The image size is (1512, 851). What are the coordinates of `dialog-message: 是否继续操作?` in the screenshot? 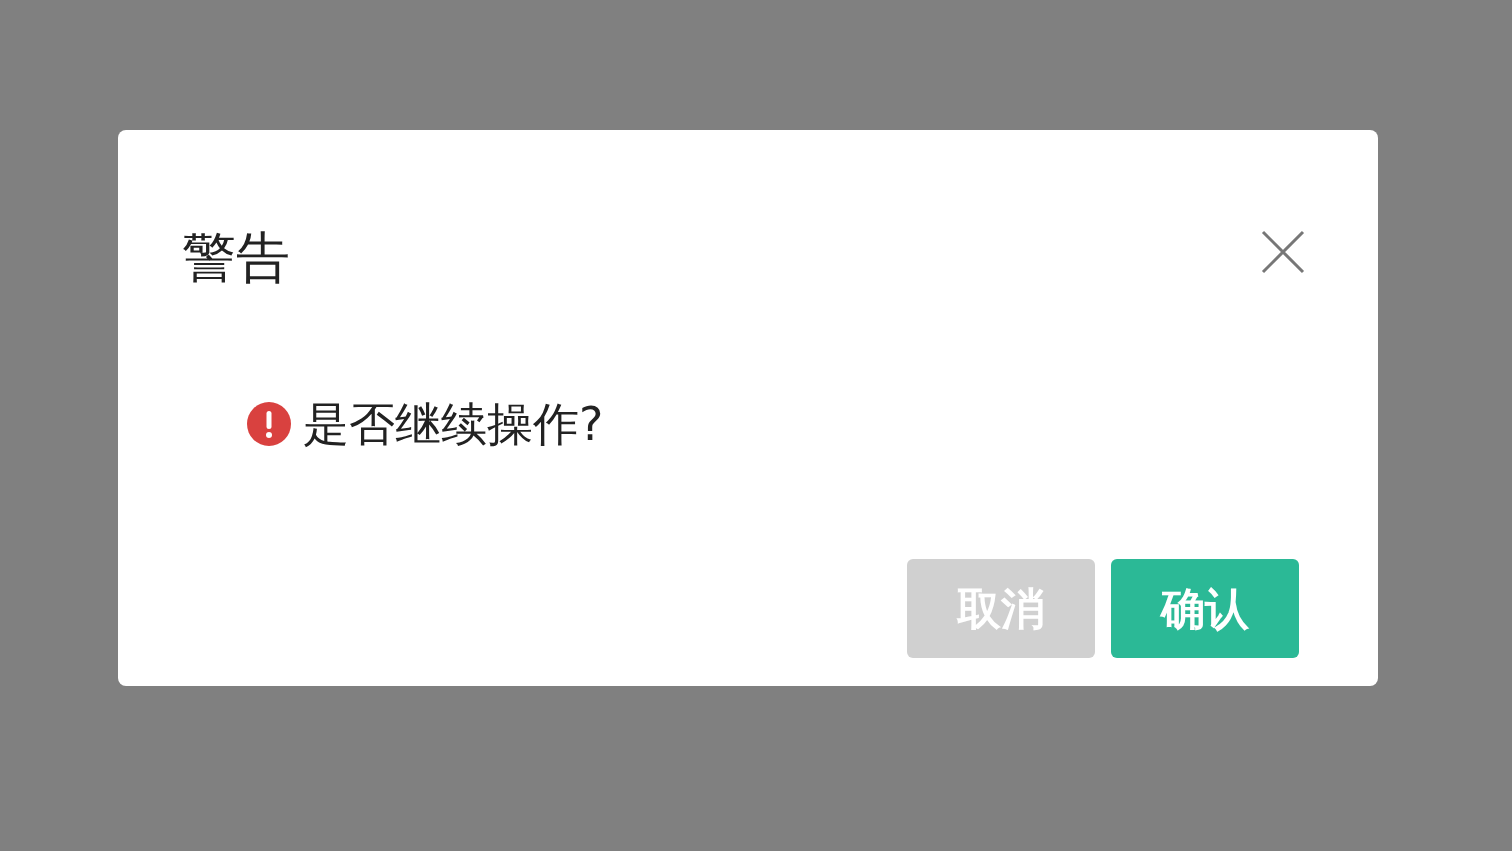 It's located at (453, 424).